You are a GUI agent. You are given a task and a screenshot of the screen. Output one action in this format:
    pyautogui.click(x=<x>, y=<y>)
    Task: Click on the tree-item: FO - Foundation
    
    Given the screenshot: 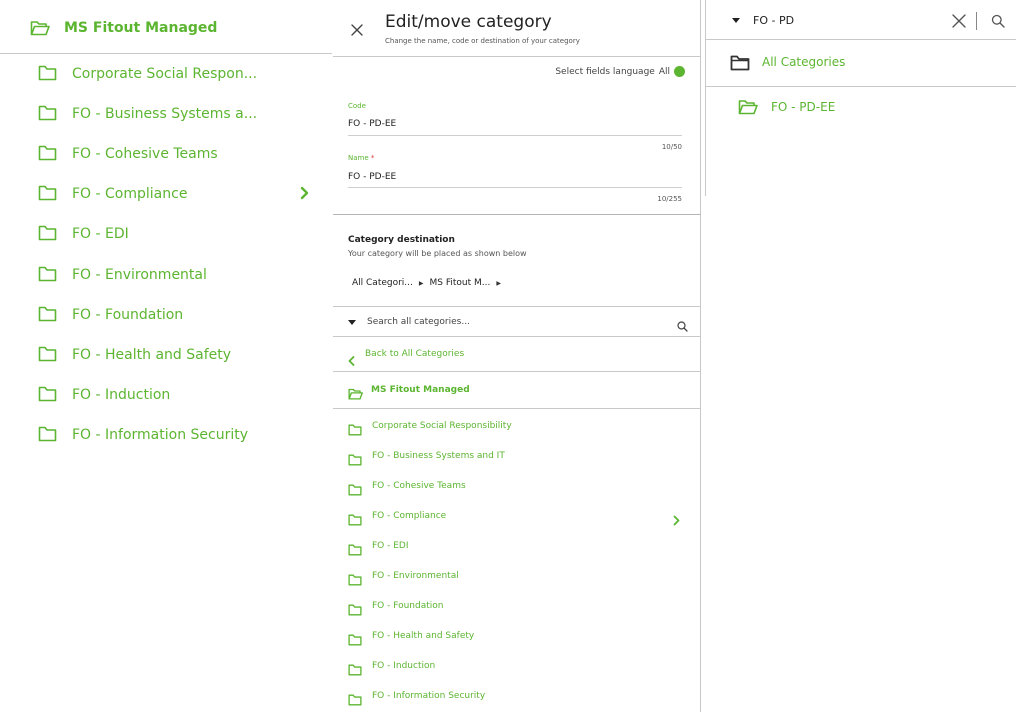 What is the action you would take?
    pyautogui.click(x=166, y=316)
    